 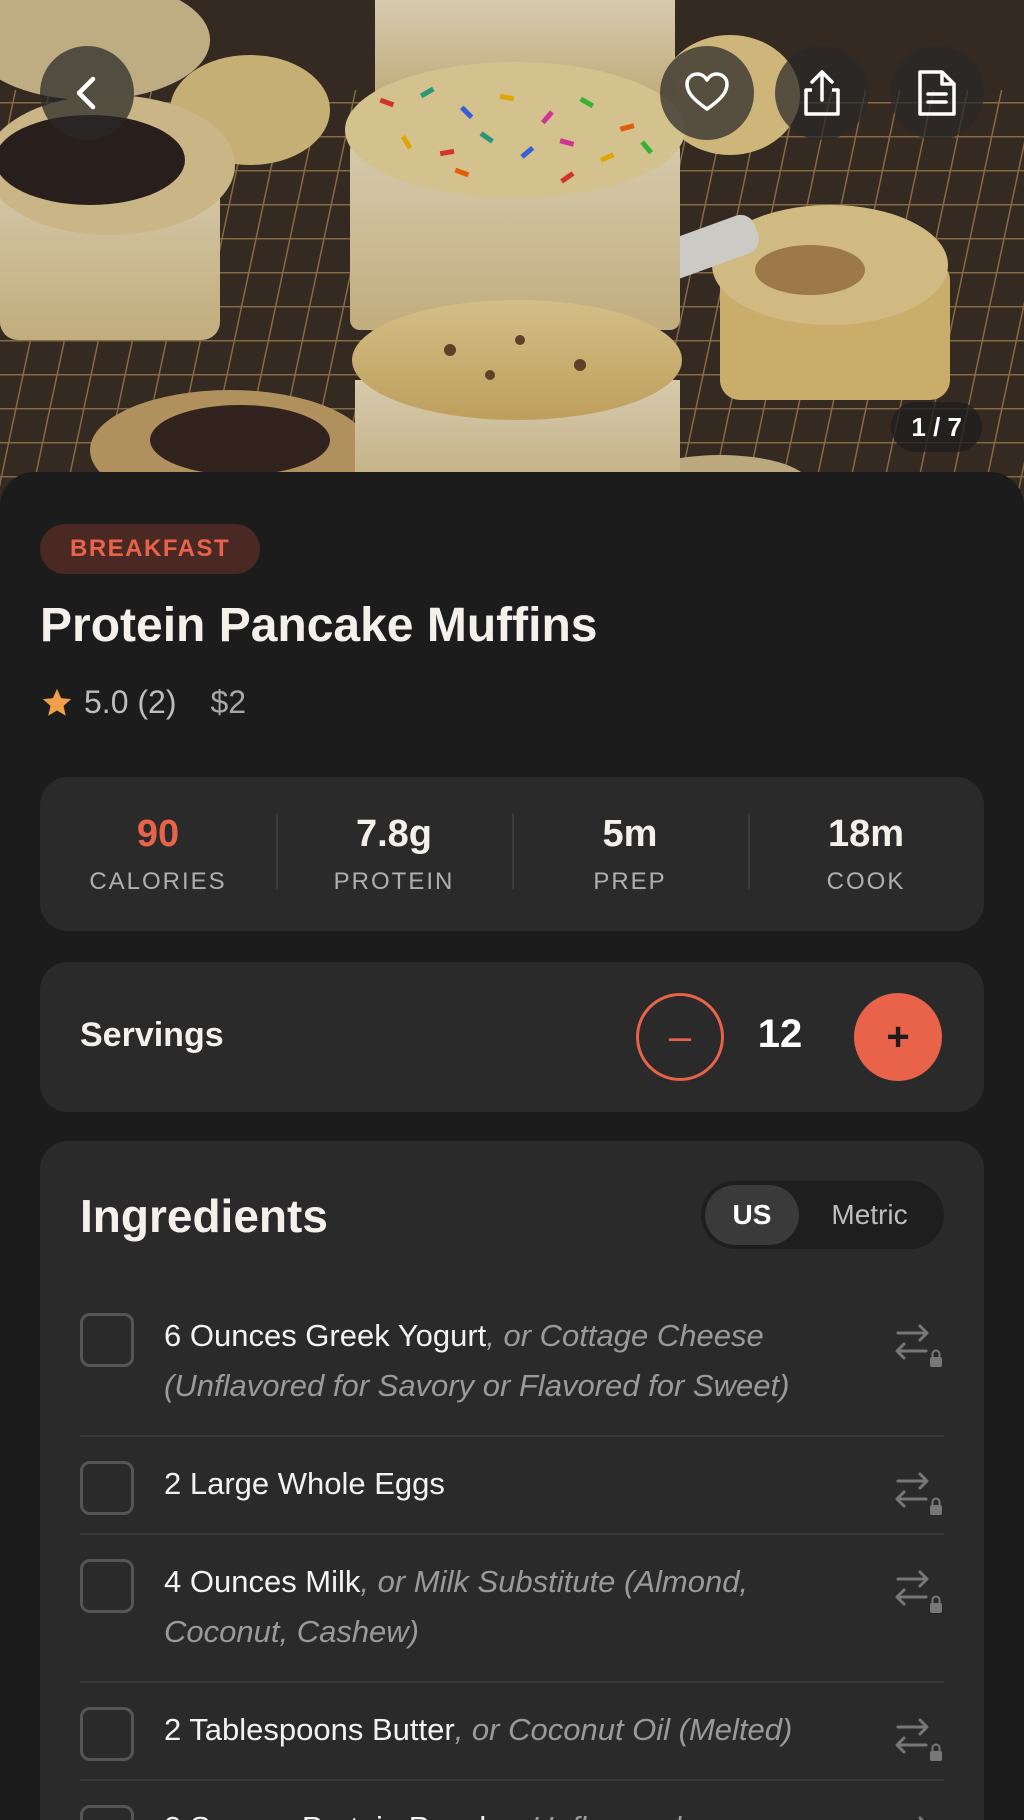 I want to click on ingredient-alternative: , or Coconut Oil (Melted), so click(x=623, y=1729).